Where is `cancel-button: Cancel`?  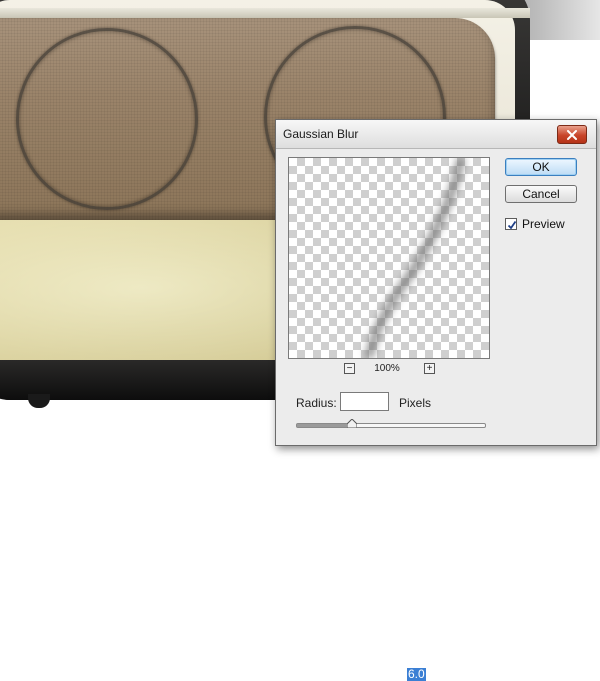 cancel-button: Cancel is located at coordinates (541, 194).